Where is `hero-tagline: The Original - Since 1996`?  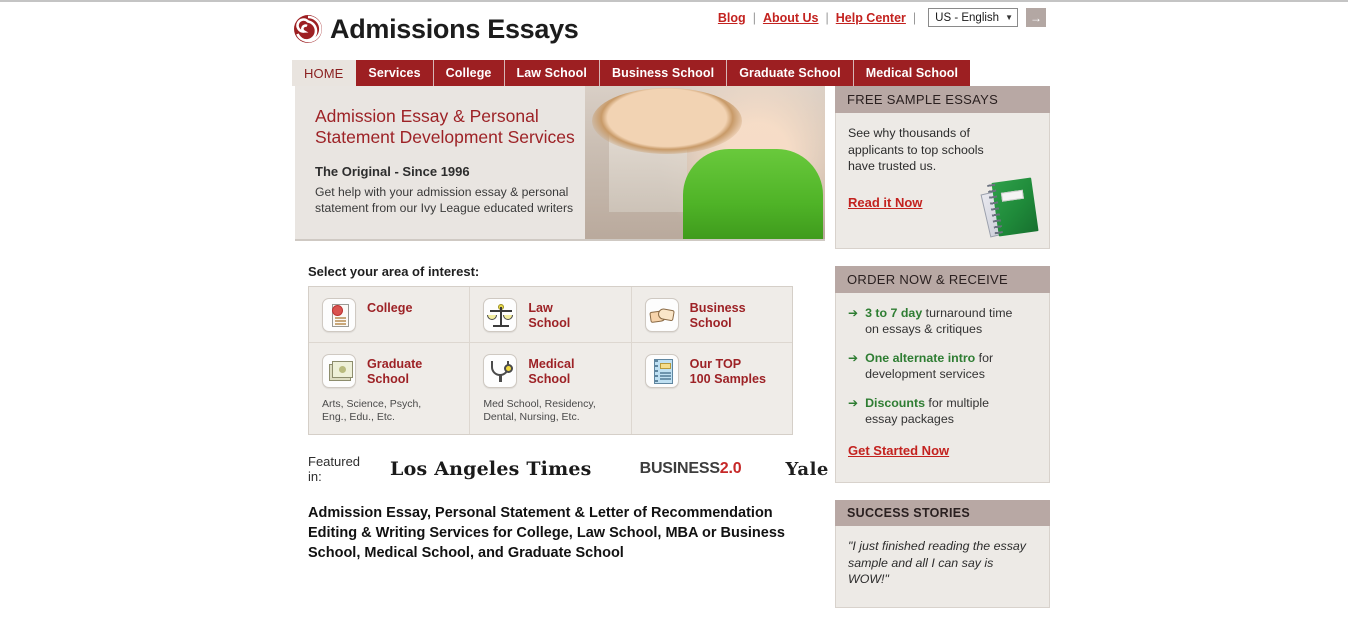 hero-tagline: The Original - Since 1996 is located at coordinates (392, 171).